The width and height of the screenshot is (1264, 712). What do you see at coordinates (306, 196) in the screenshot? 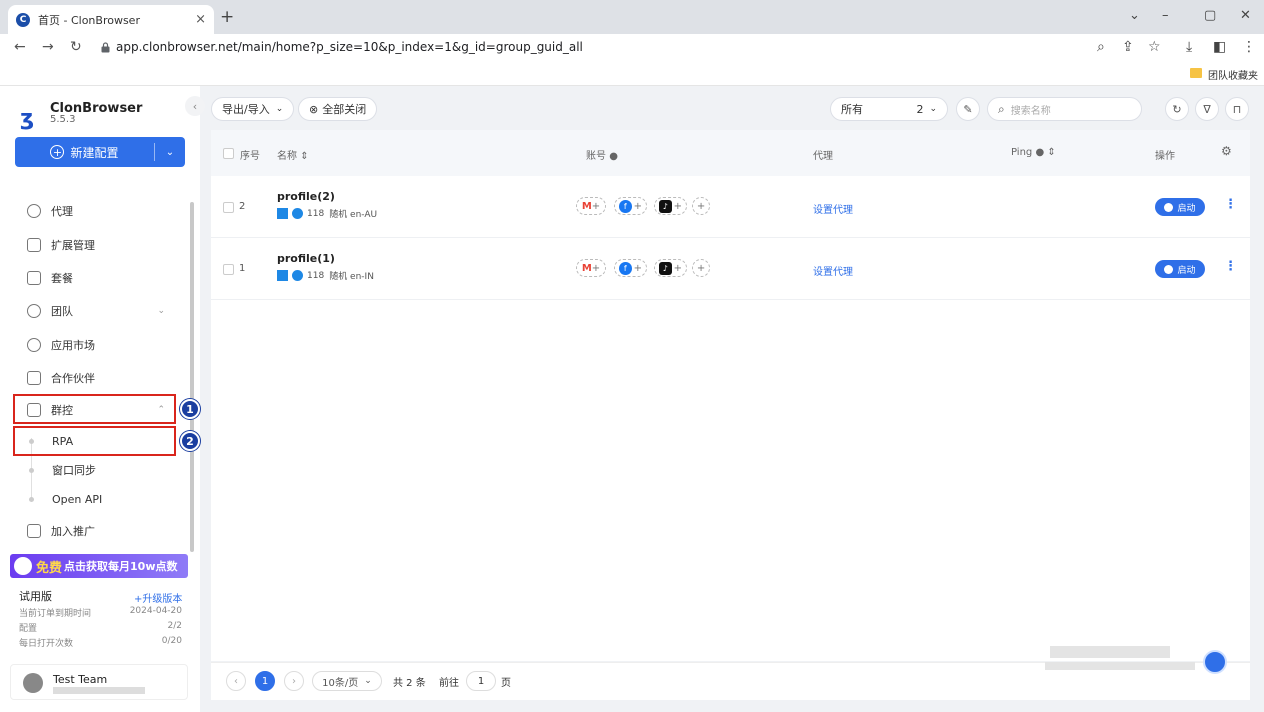
I see `profile-name: profile(2)` at bounding box center [306, 196].